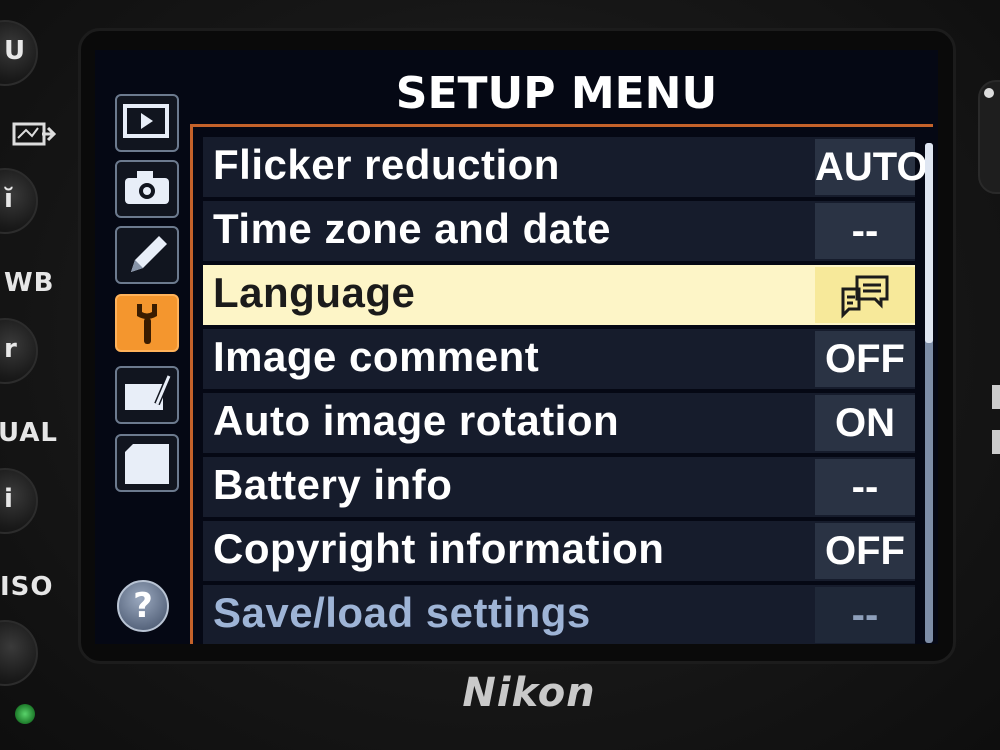 The width and height of the screenshot is (1000, 750). Describe the element at coordinates (989, 93) in the screenshot. I see `indicator-dot` at that location.